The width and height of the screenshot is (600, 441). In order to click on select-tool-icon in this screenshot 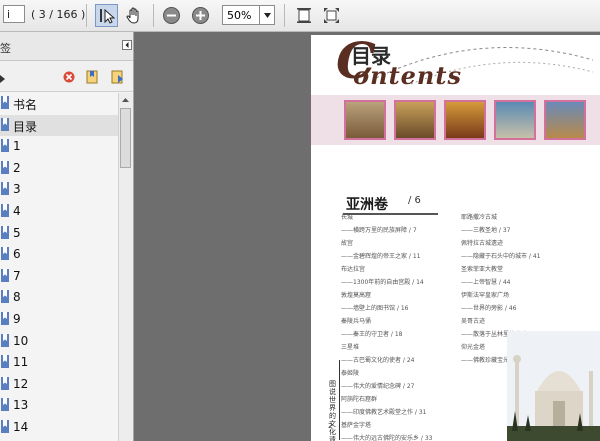, I will do `click(107, 16)`.